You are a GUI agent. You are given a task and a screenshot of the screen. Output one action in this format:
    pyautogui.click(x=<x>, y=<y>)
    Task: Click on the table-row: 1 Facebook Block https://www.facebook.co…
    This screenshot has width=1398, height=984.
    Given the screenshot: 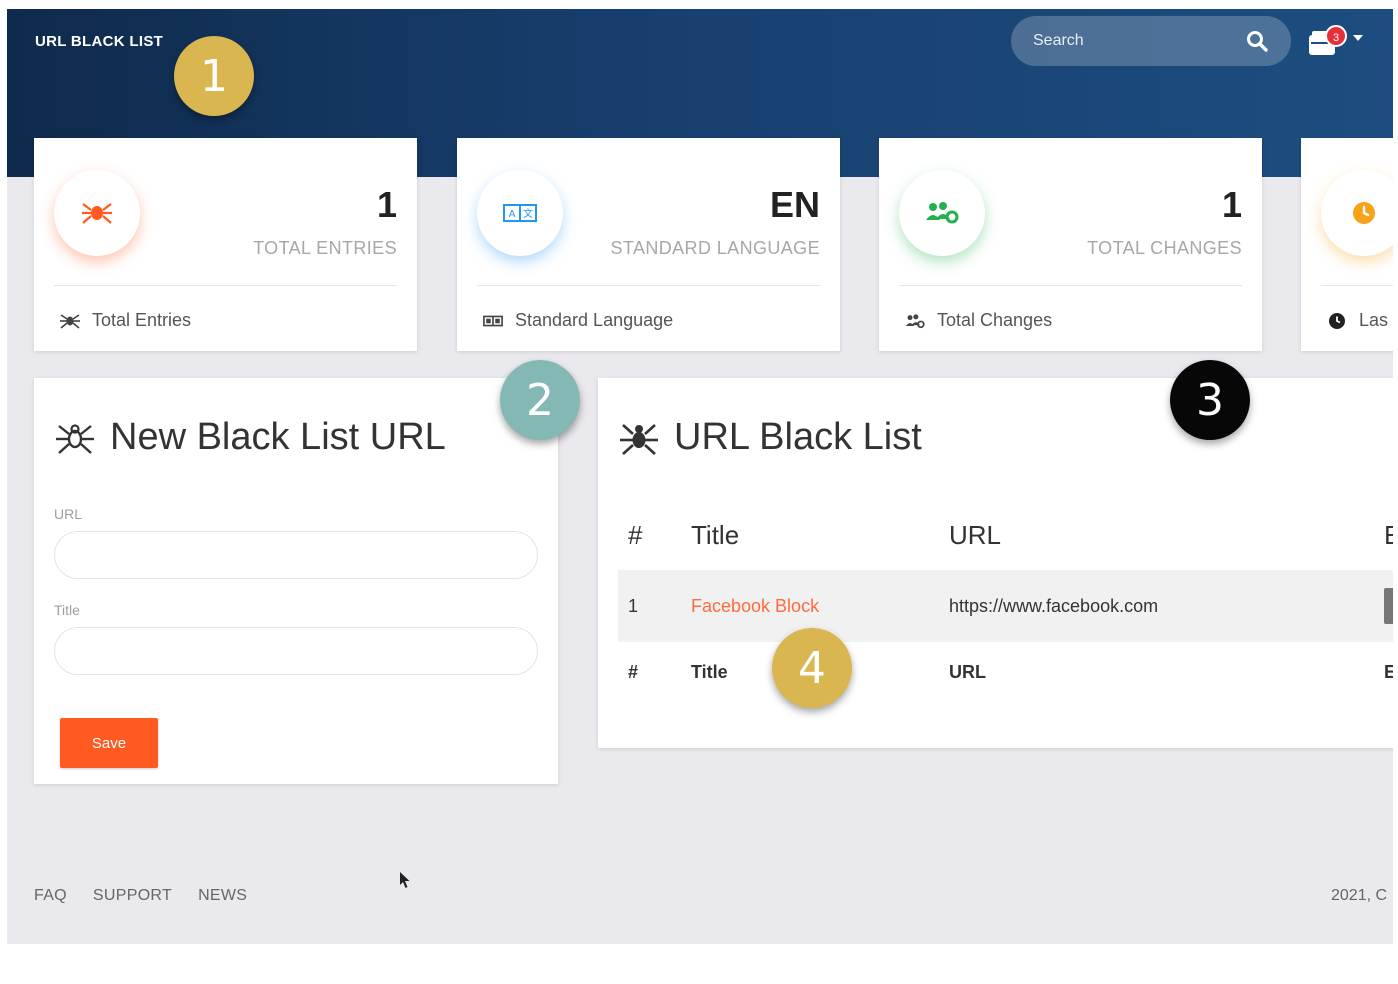 What is the action you would take?
    pyautogui.click(x=1005, y=606)
    